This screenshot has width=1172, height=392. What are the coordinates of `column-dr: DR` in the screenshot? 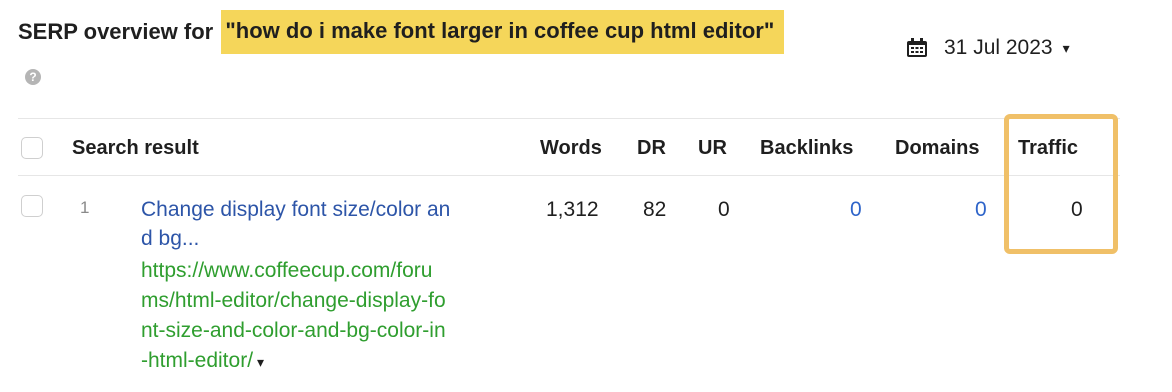 It's located at (651, 148).